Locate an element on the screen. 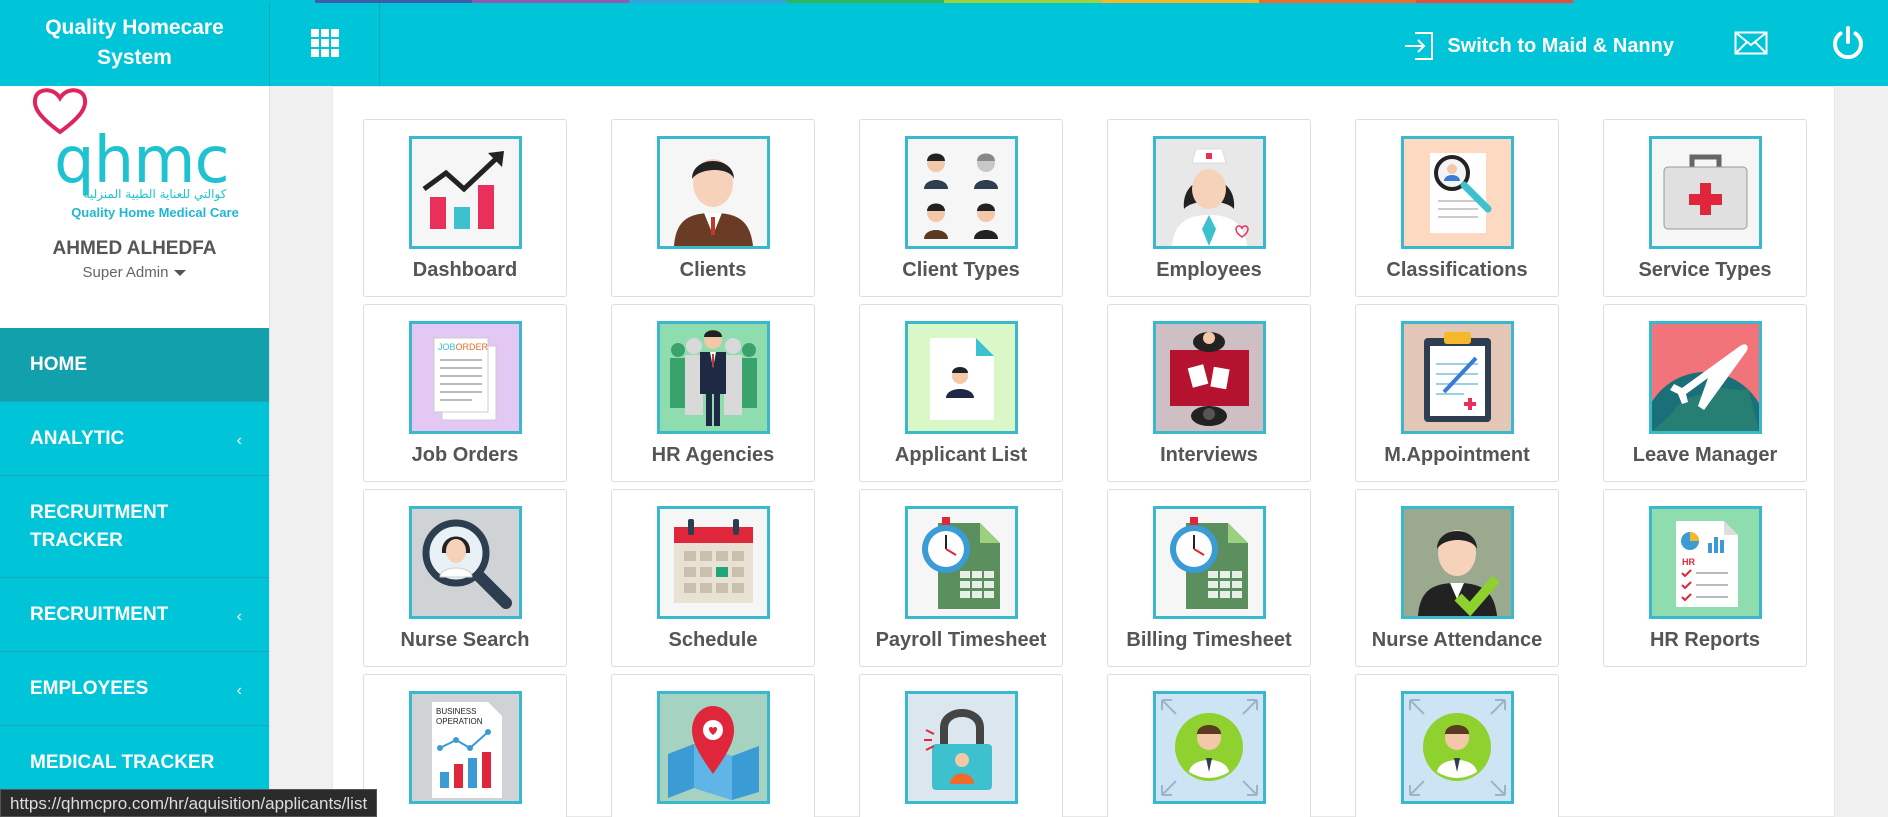 The width and height of the screenshot is (1888, 817). client-person-icon is located at coordinates (713, 192).